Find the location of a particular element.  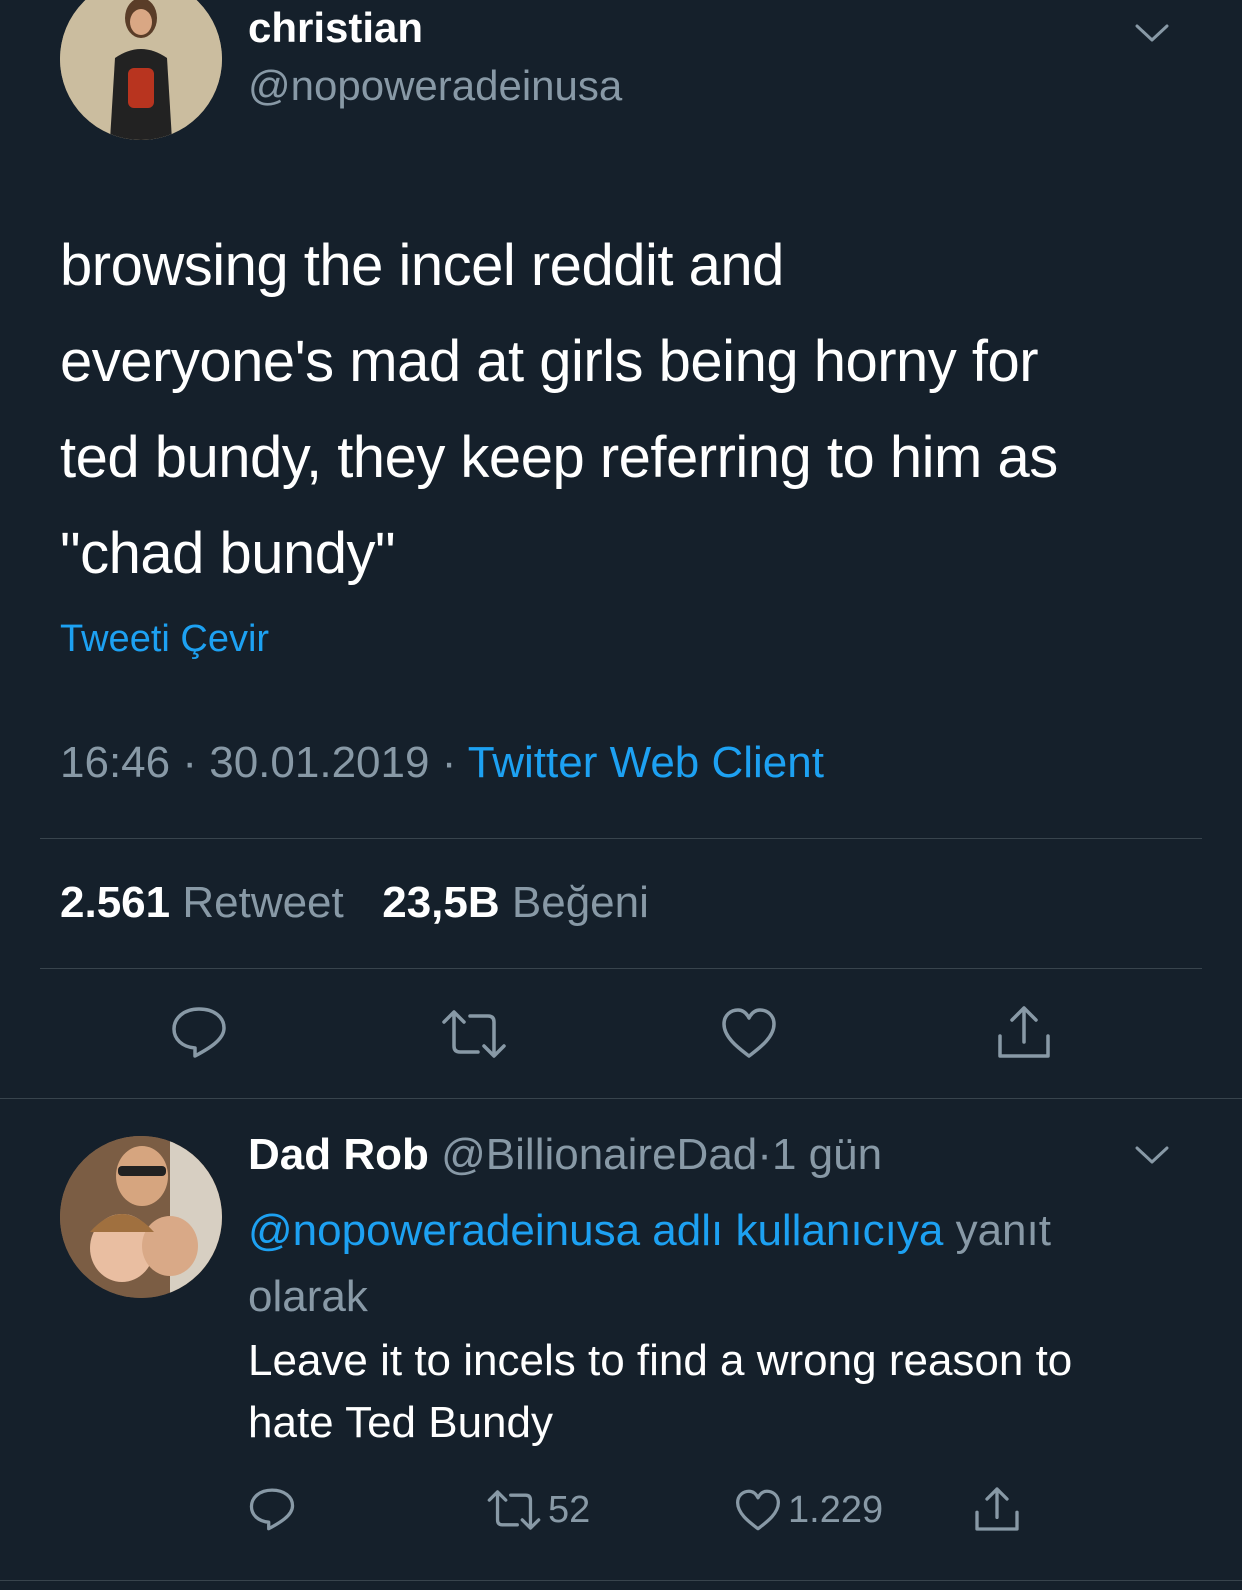

author-handle: @nopoweradeinusa is located at coordinates (435, 86).